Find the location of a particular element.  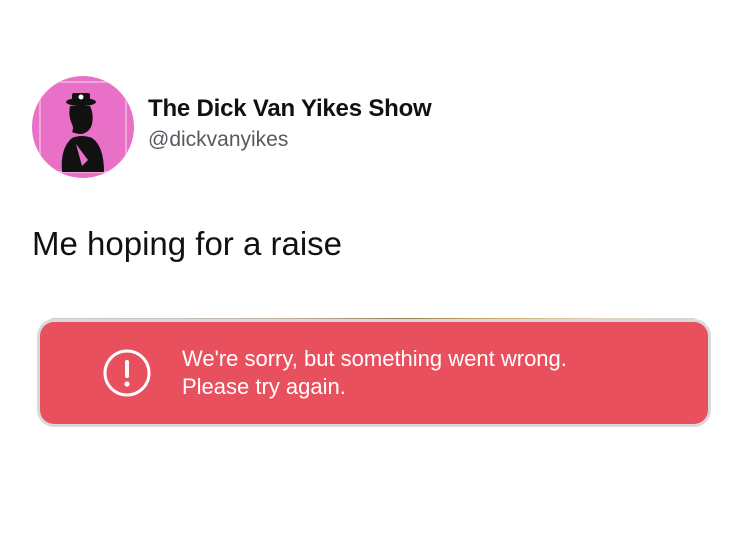

display-name: The Dick Van Yikes Show is located at coordinates (290, 109).